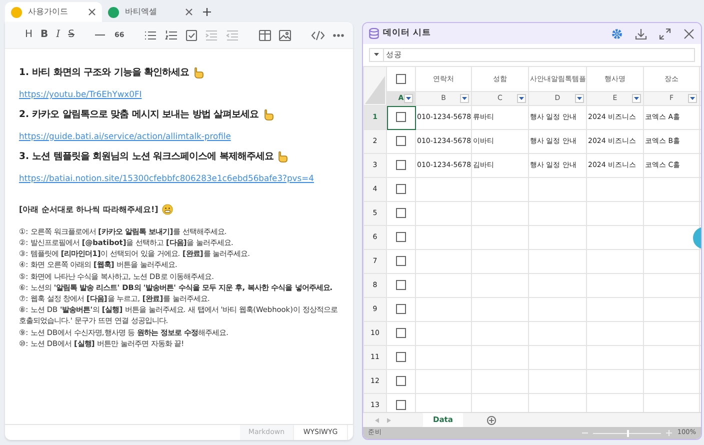  What do you see at coordinates (207, 12) in the screenshot?
I see `add-tab-icon` at bounding box center [207, 12].